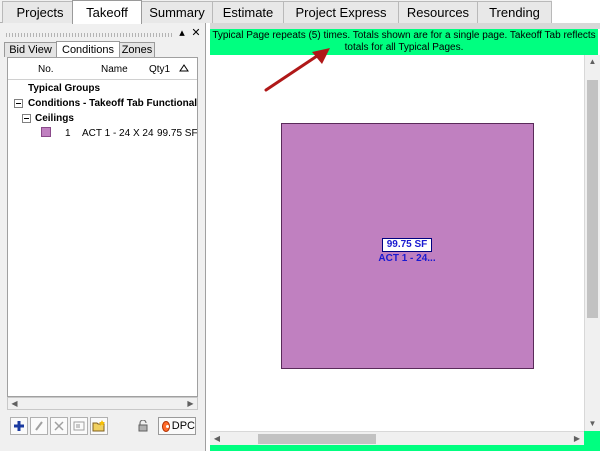 This screenshot has height=451, width=600. I want to click on typical-groups-label: Typical Groups, so click(64, 88).